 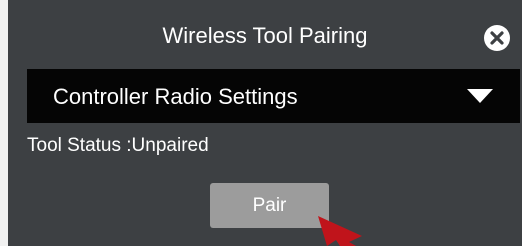 I want to click on close-button, so click(x=497, y=38).